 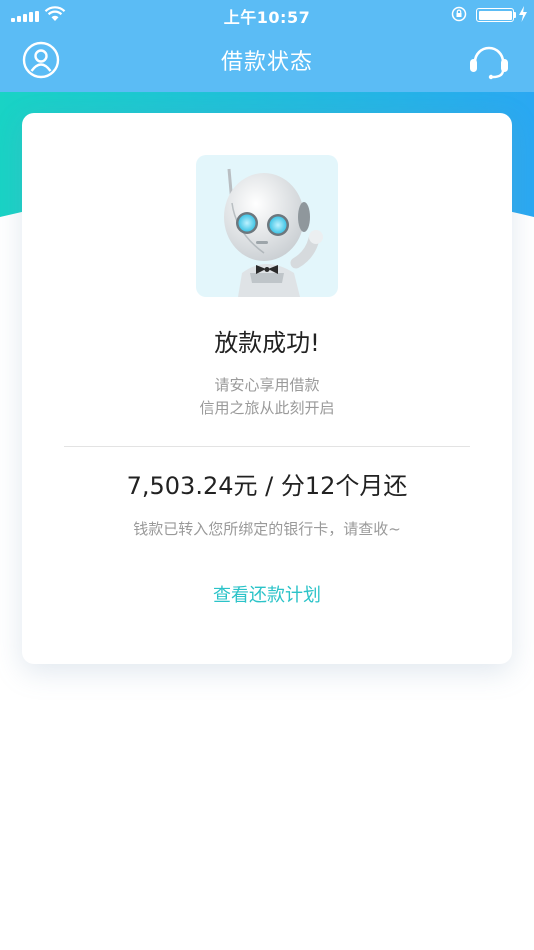 What do you see at coordinates (515, 15) in the screenshot?
I see `battery-tip` at bounding box center [515, 15].